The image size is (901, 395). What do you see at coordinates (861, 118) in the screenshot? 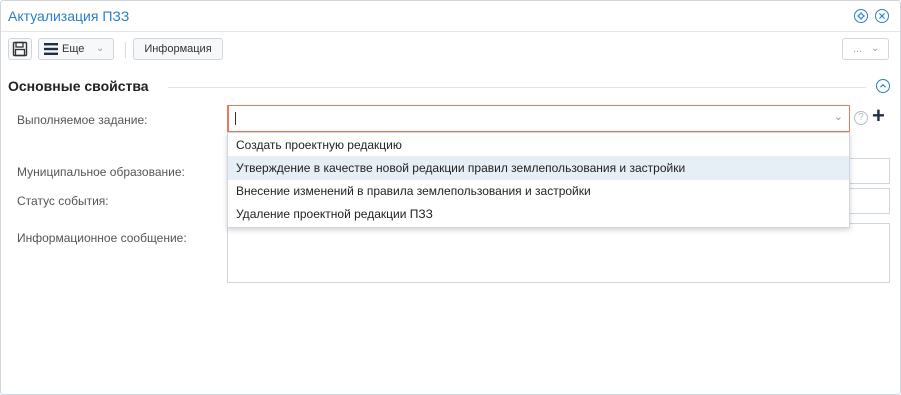
I see `help-icon: ?` at bounding box center [861, 118].